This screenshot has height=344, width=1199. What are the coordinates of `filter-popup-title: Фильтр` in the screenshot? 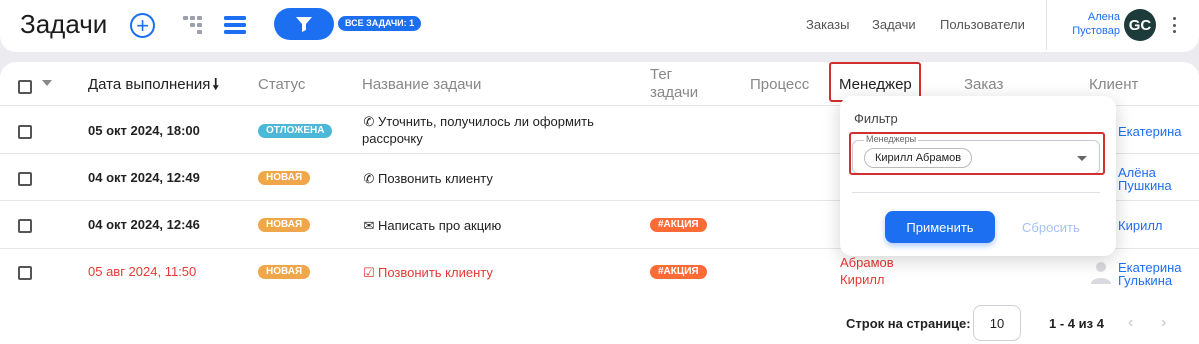 It's located at (876, 118).